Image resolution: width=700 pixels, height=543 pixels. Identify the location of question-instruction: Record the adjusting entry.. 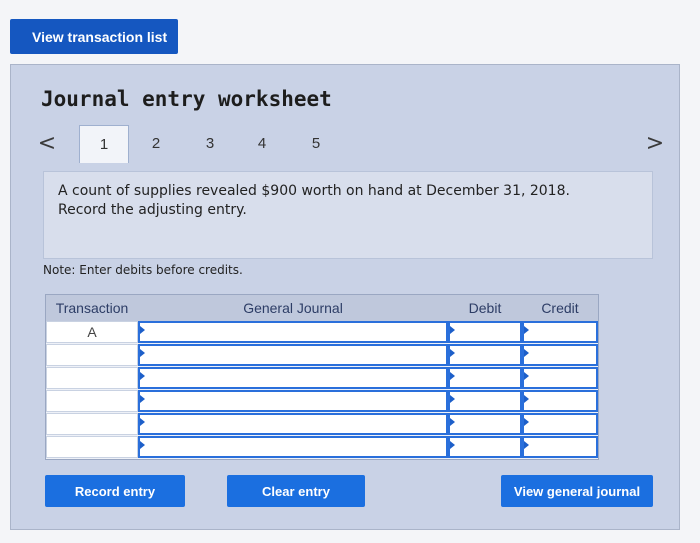
(152, 210).